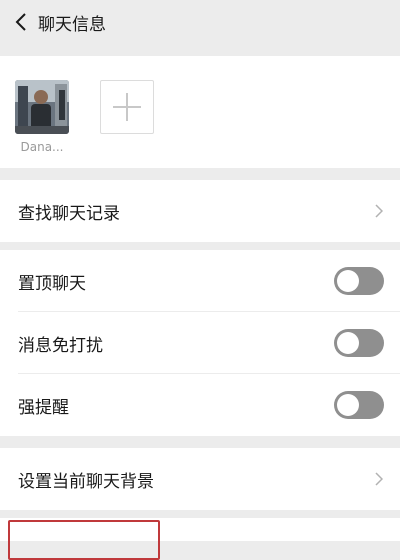  I want to click on chat-background-row: 设置当前聊天背景, so click(200, 479).